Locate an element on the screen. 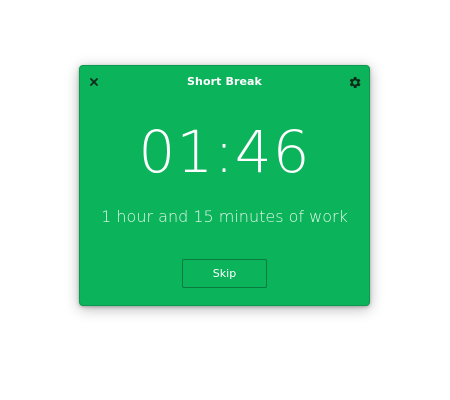  window-title: Short Break is located at coordinates (224, 81).